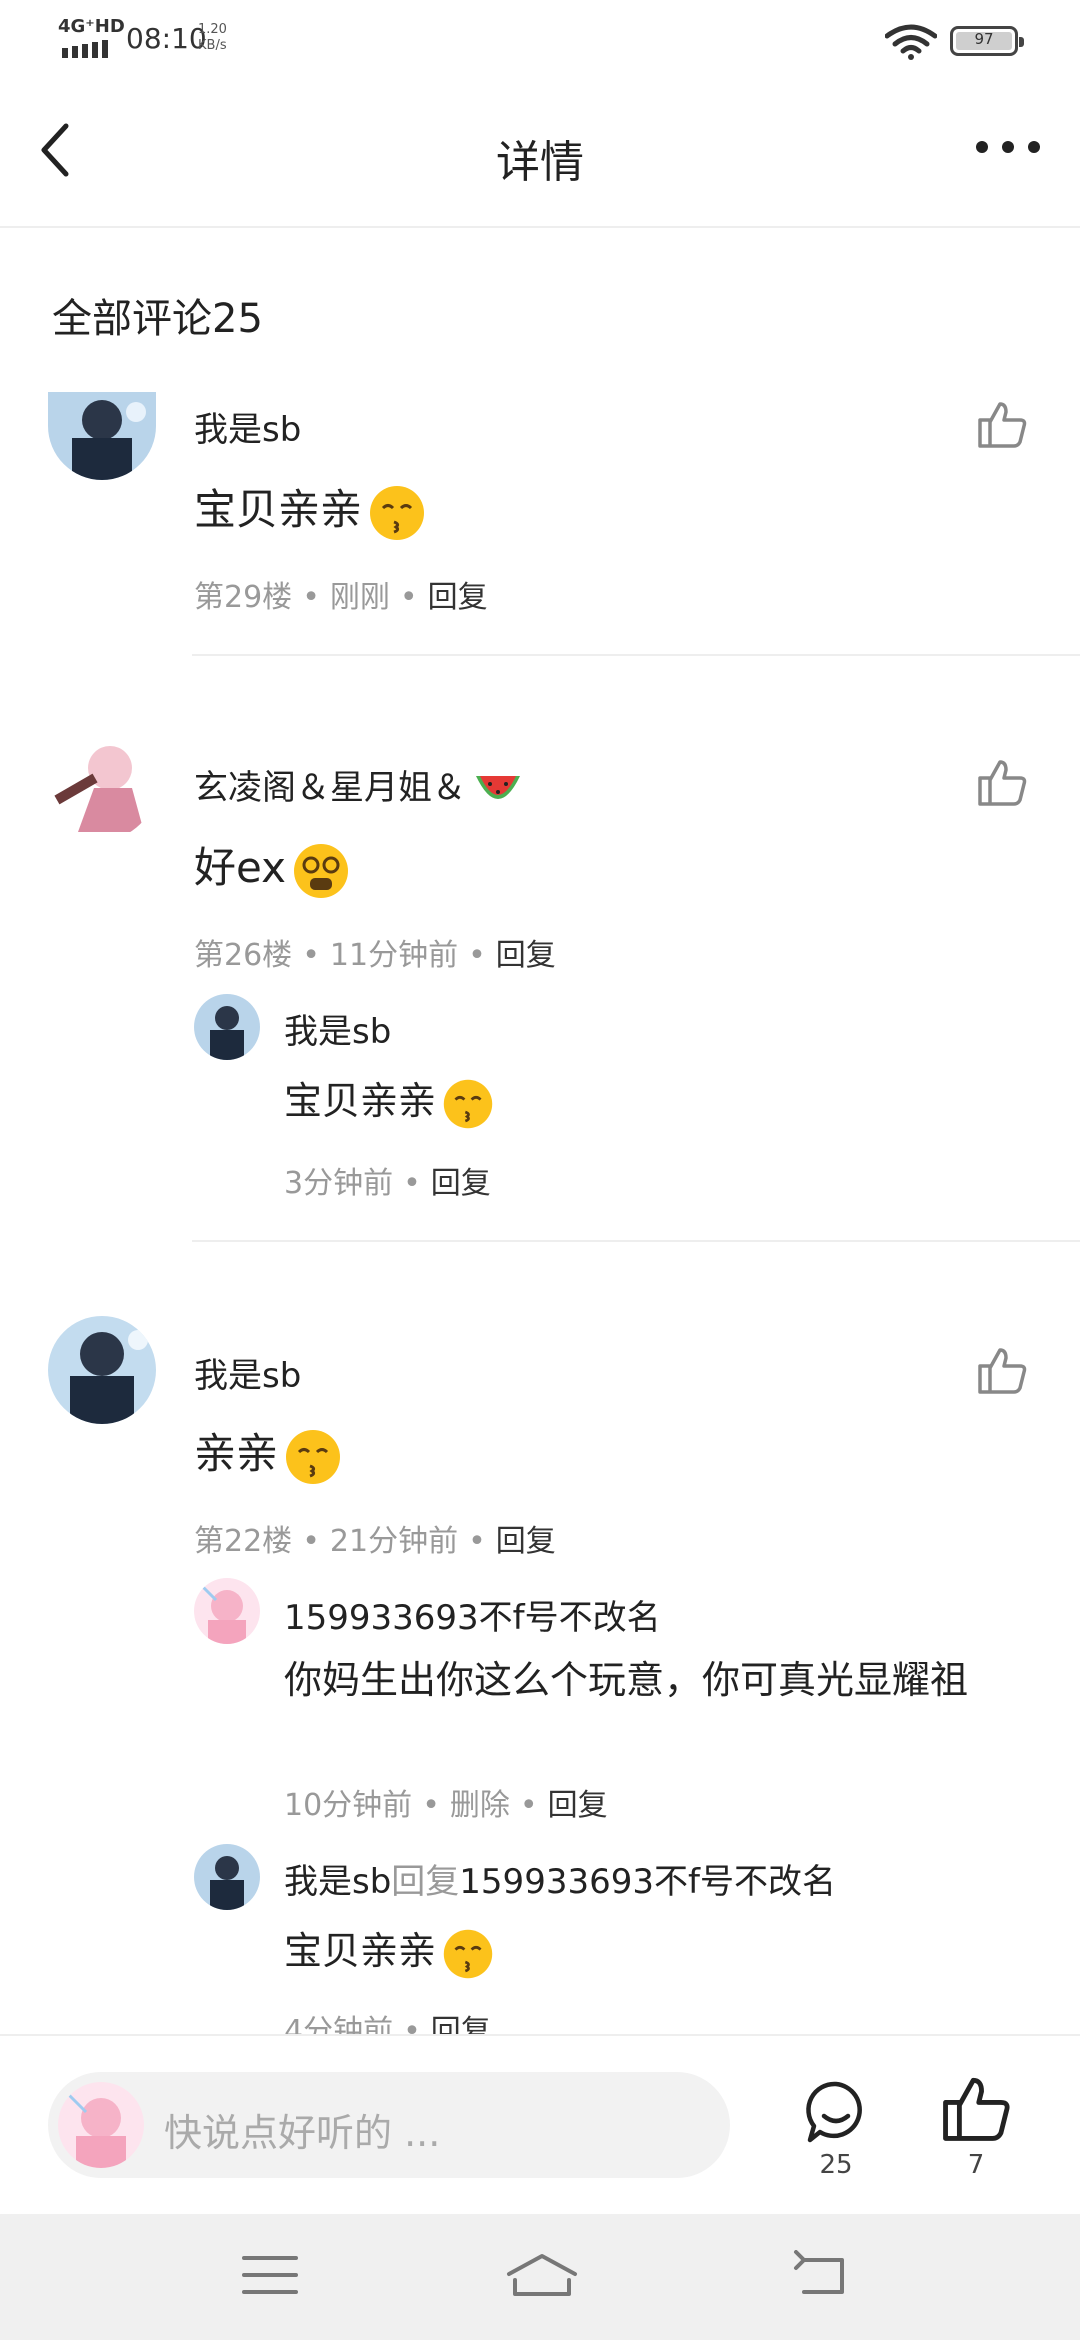 This screenshot has width=1080, height=2340. What do you see at coordinates (446, 1805) in the screenshot?
I see `reply-meta: 10分钟前 • 删除 • 回复` at bounding box center [446, 1805].